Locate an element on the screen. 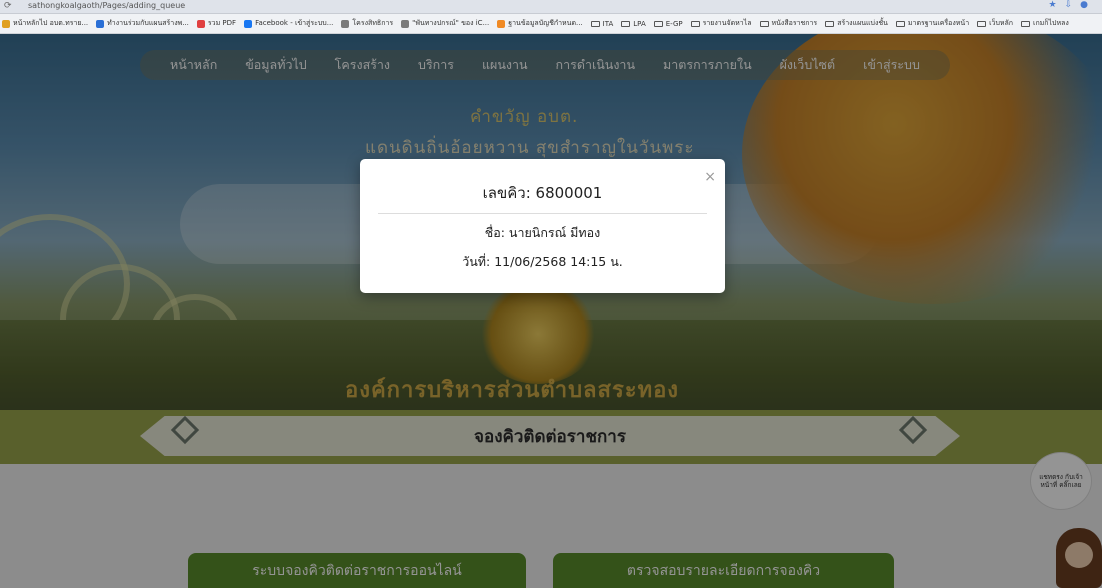 The width and height of the screenshot is (1102, 588). bookmark-item: รายงานจัดหาไล is located at coordinates (721, 23).